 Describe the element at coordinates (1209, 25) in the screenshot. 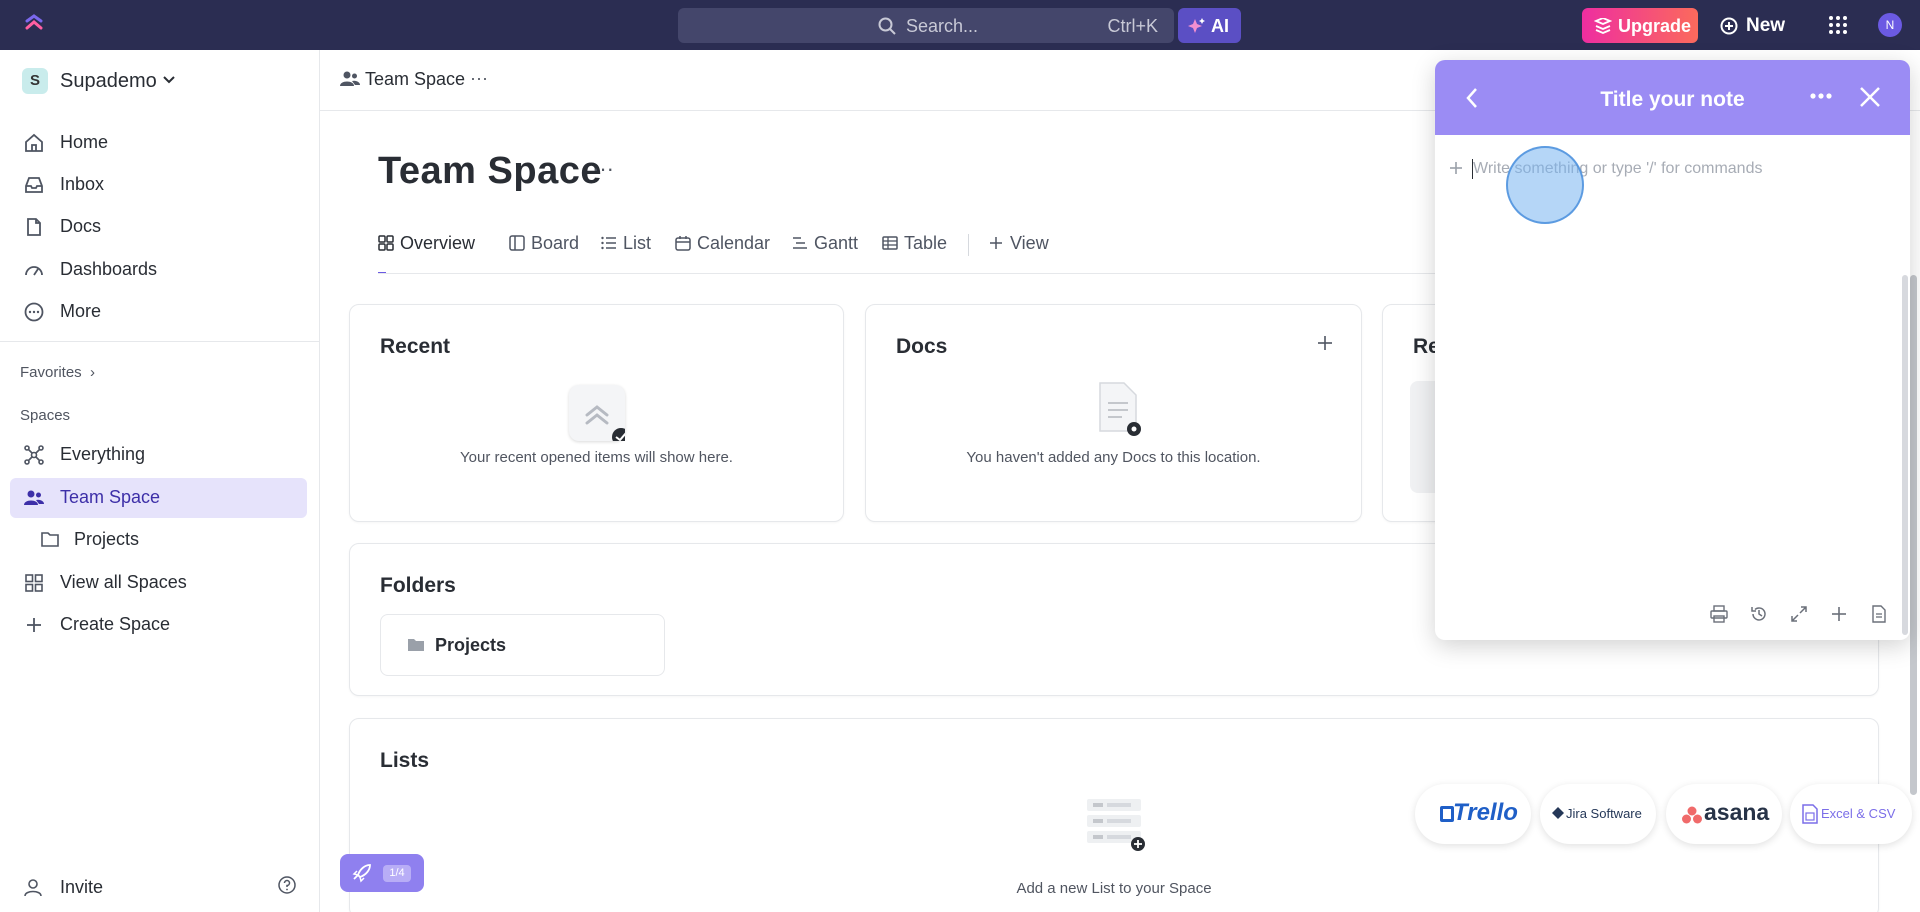

I see `ai-button: AI` at that location.